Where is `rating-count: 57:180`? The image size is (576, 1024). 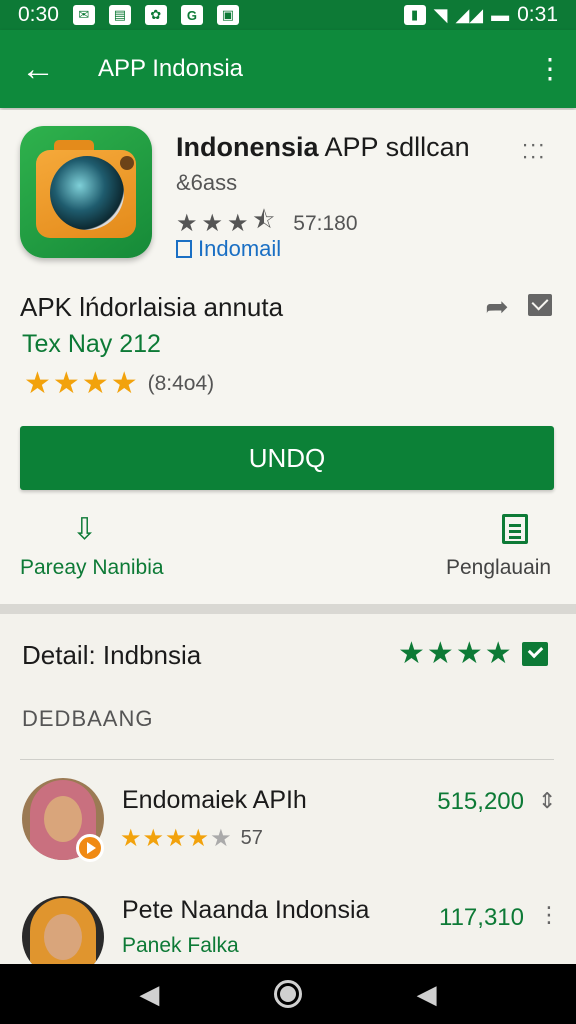
rating-count: 57:180 is located at coordinates (325, 223).